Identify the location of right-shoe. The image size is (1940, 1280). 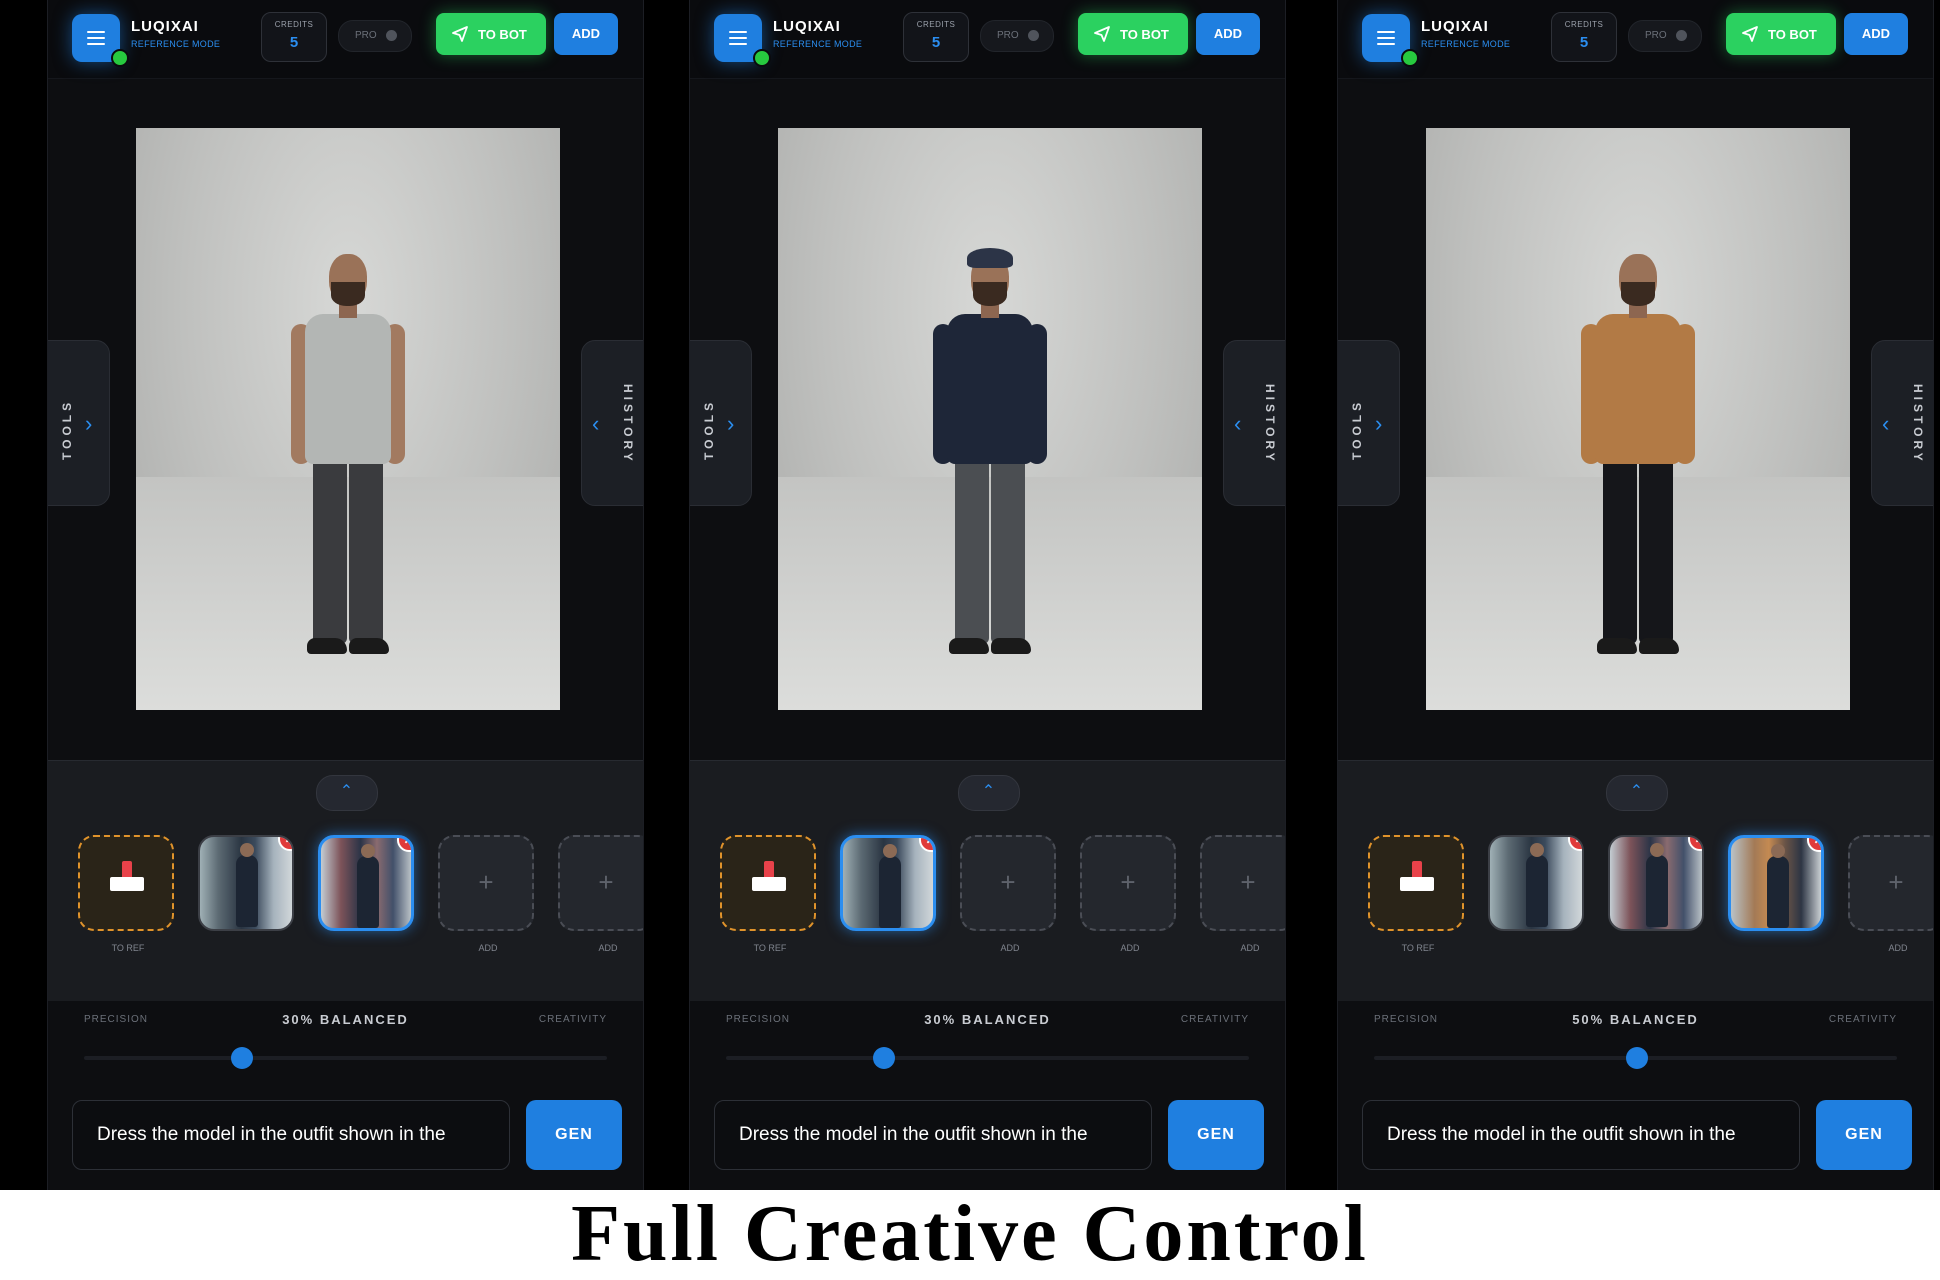
(1659, 646).